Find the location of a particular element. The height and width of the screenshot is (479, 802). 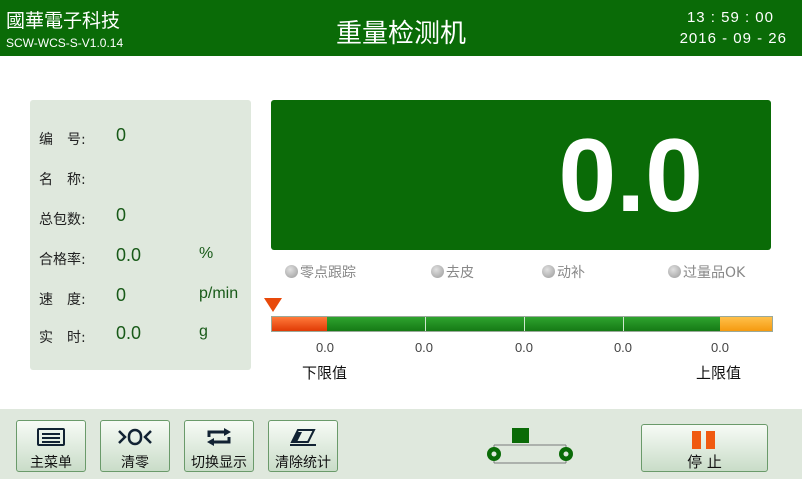

clock-time: 13 : 59 : 00 is located at coordinates (730, 17).